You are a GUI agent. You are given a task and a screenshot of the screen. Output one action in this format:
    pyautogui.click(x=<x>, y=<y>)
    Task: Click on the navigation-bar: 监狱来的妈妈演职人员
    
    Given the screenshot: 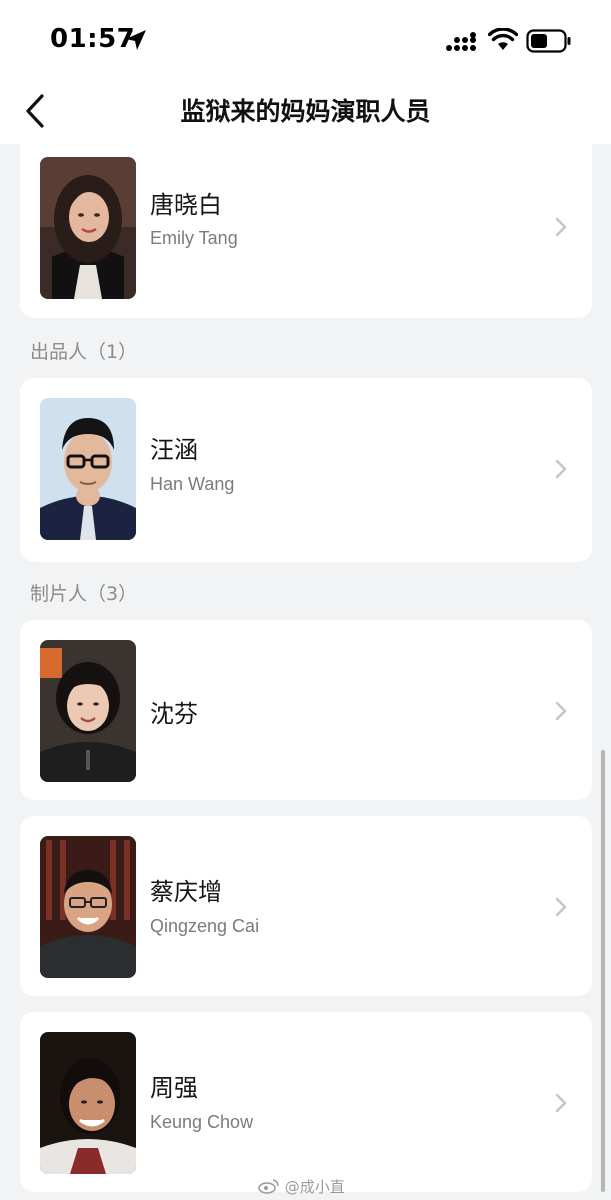 What is the action you would take?
    pyautogui.click(x=305, y=111)
    